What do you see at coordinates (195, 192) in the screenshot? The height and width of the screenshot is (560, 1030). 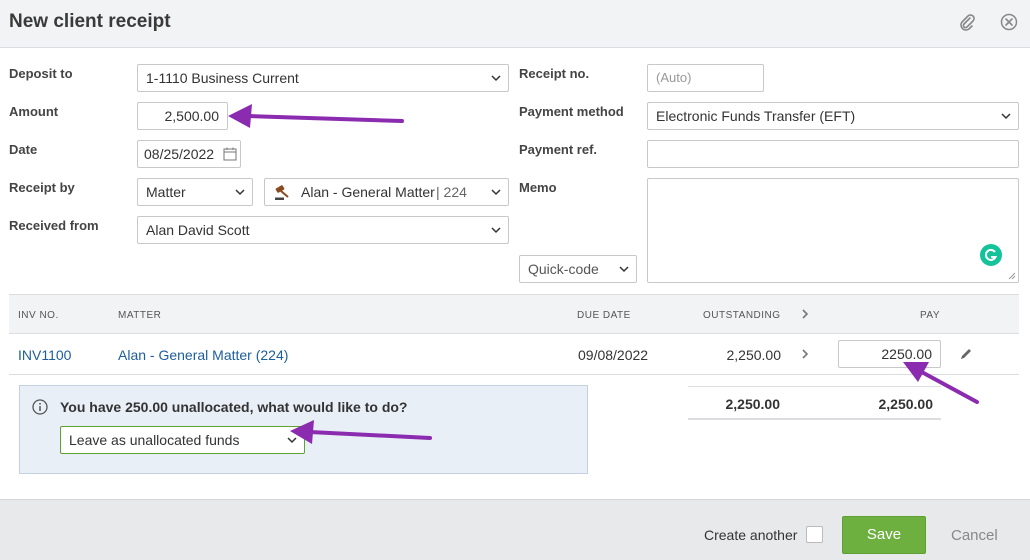 I see `receipt-by-select: Matter` at bounding box center [195, 192].